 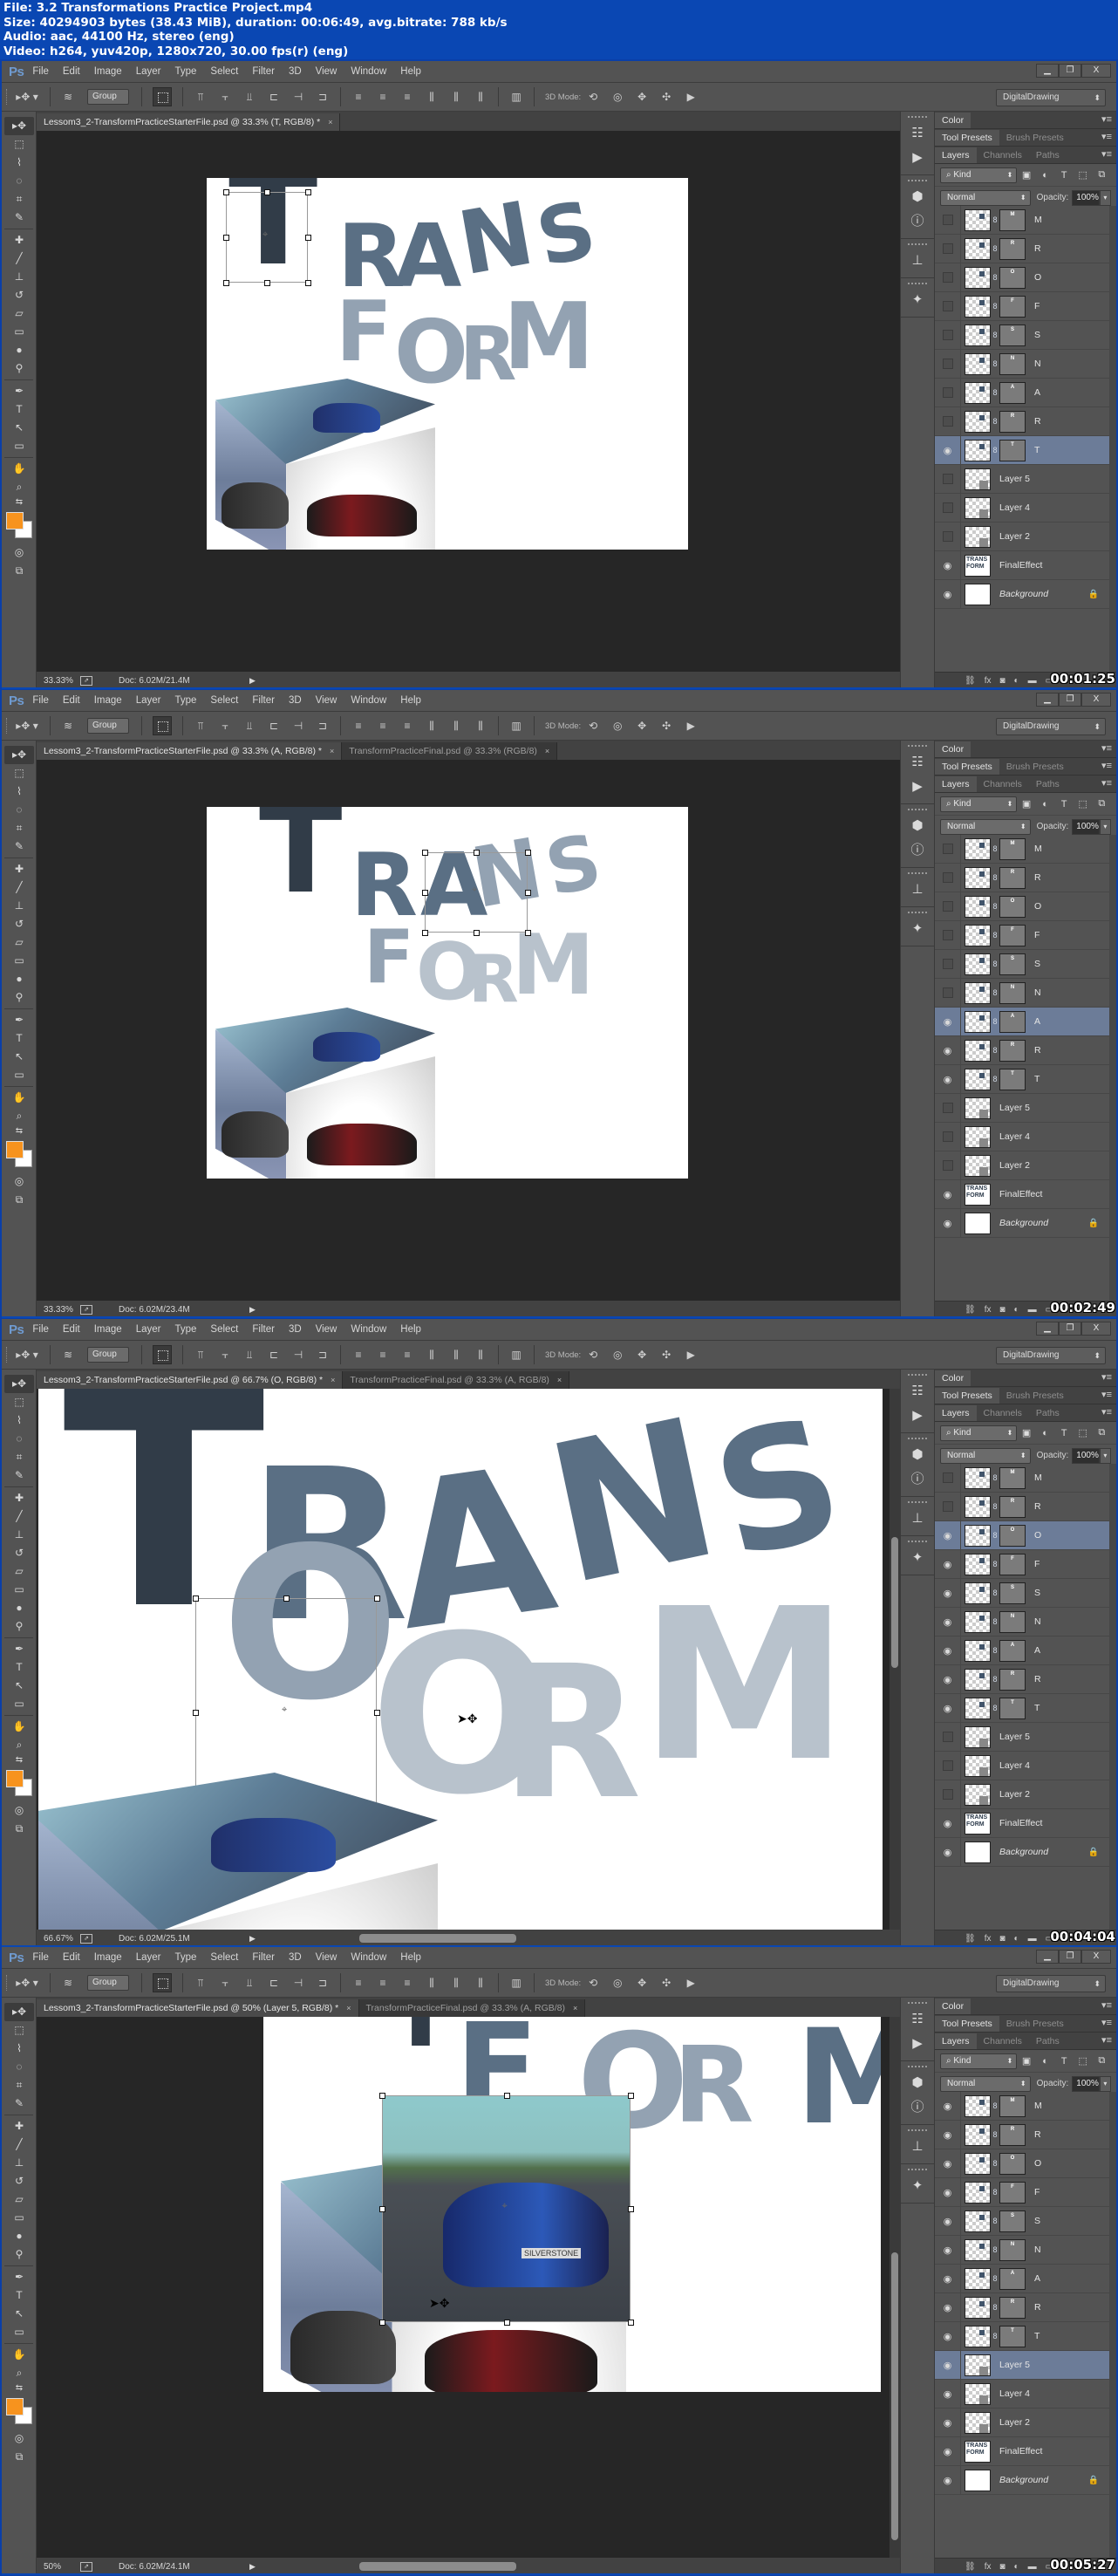 I want to click on distribute-vcenter-icon: ≡, so click(x=383, y=1355).